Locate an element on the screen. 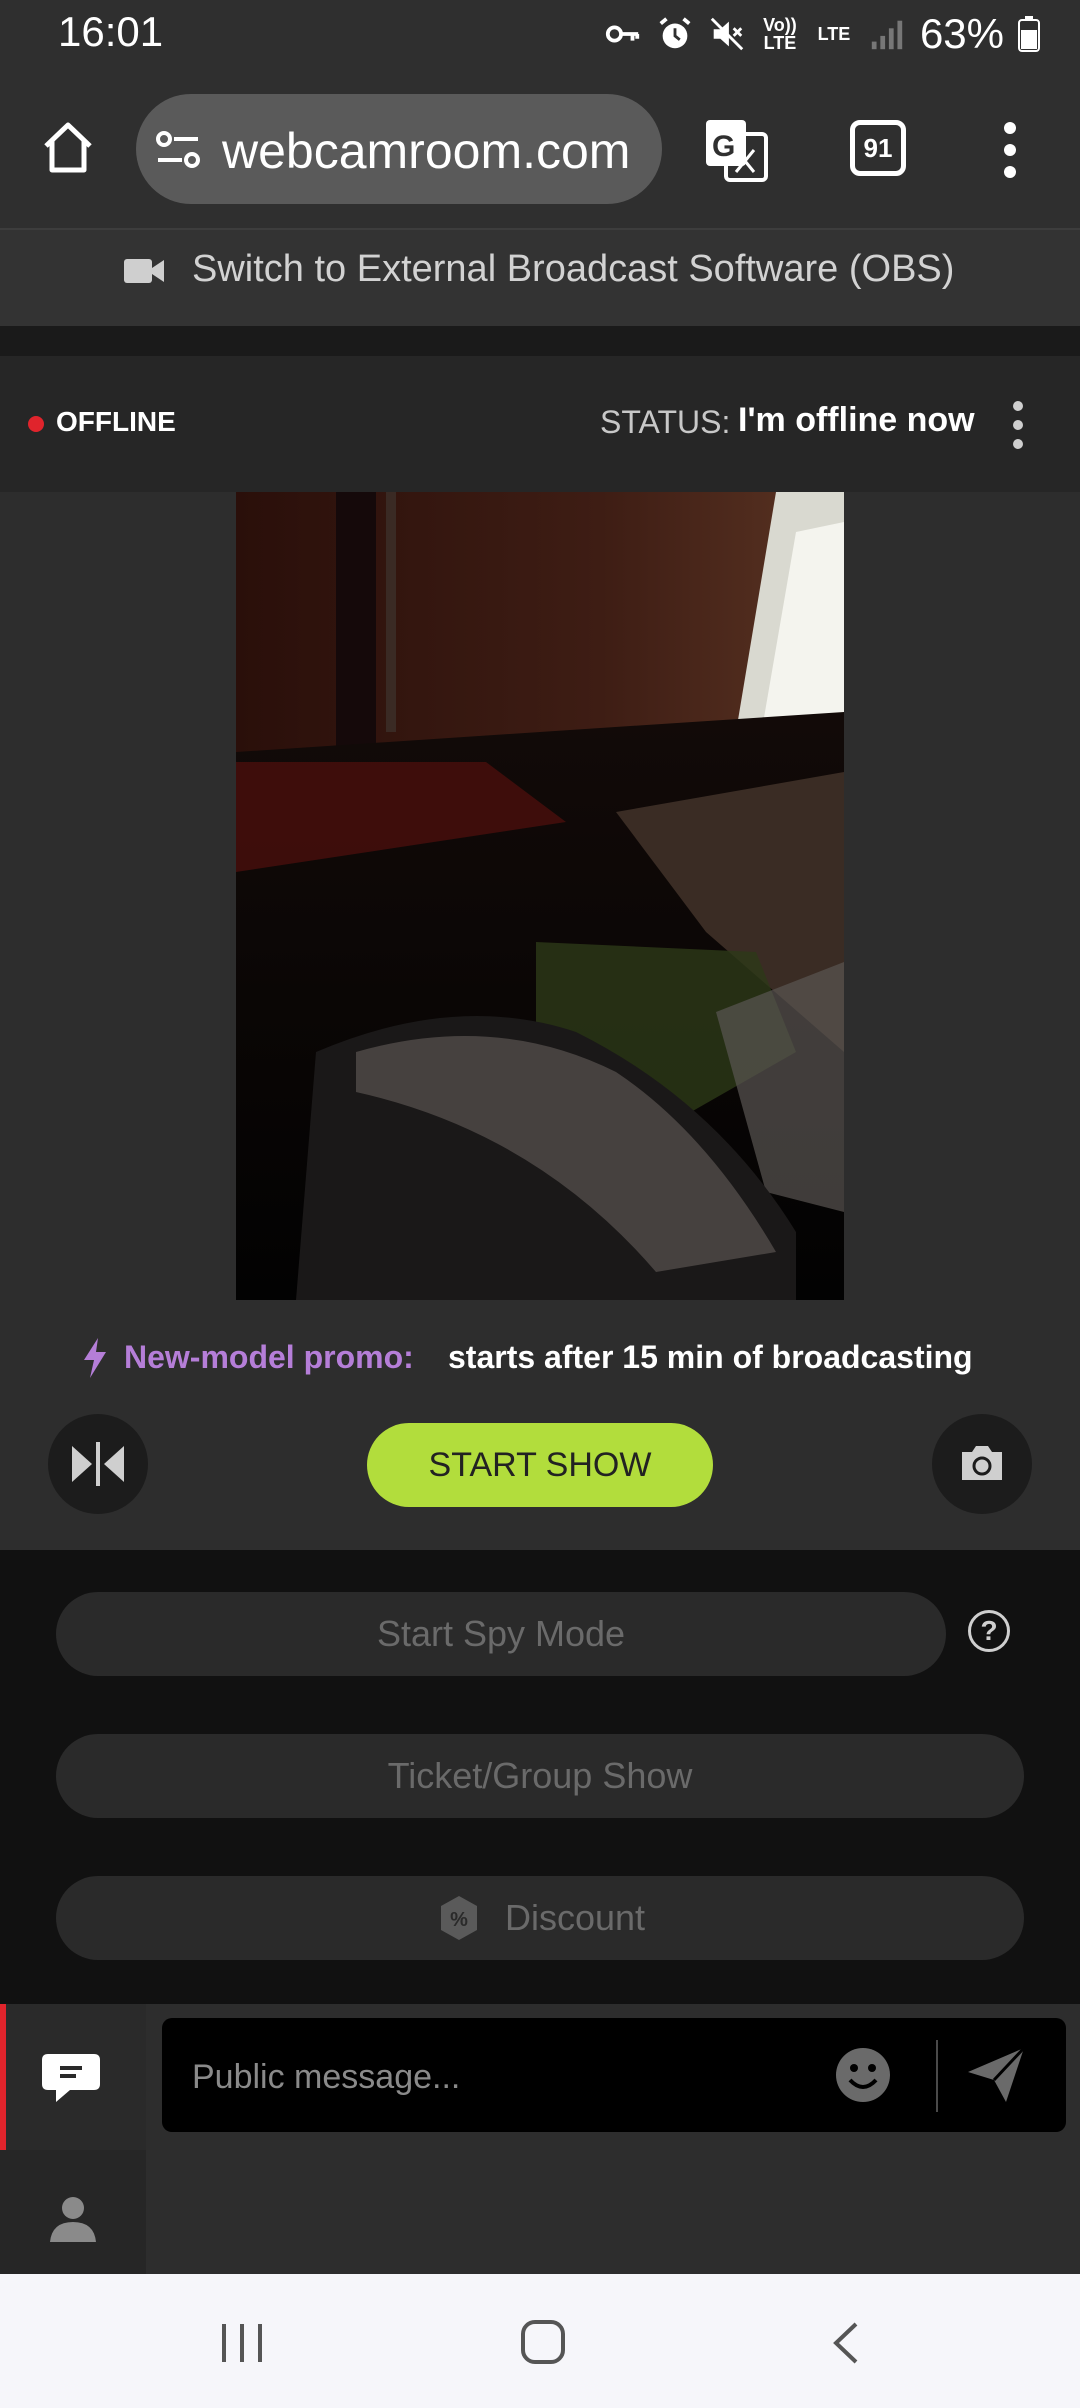 Image resolution: width=1080 pixels, height=2408 pixels. chat-bubbles-icon is located at coordinates (71, 2078).